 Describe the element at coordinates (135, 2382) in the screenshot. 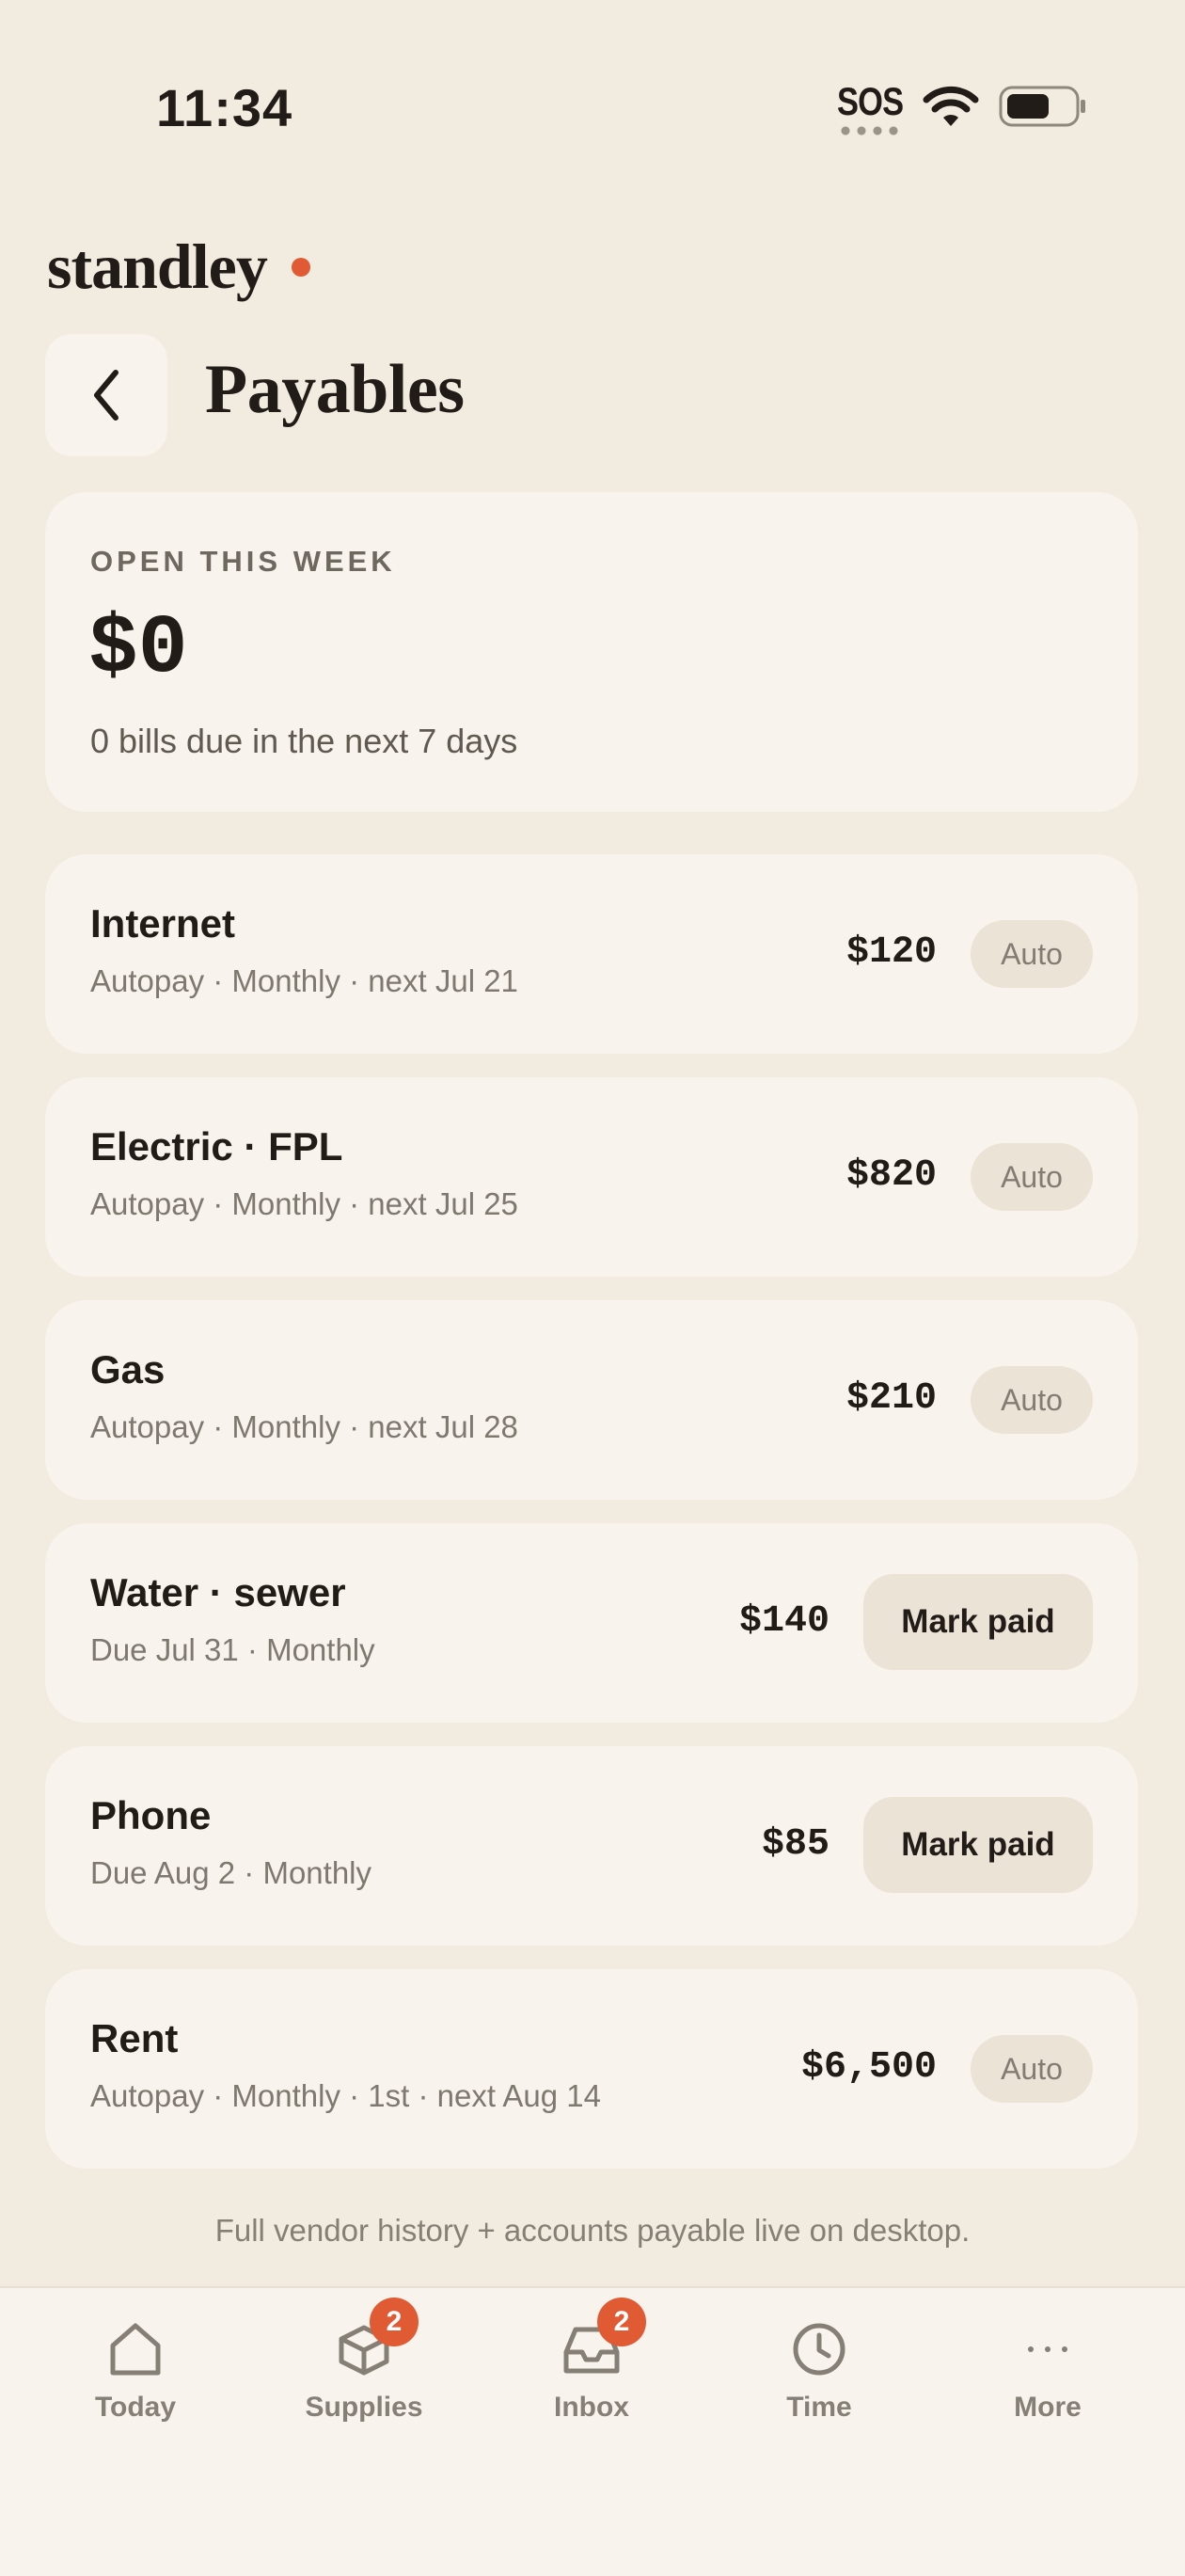

I see `tab-today: Today` at that location.